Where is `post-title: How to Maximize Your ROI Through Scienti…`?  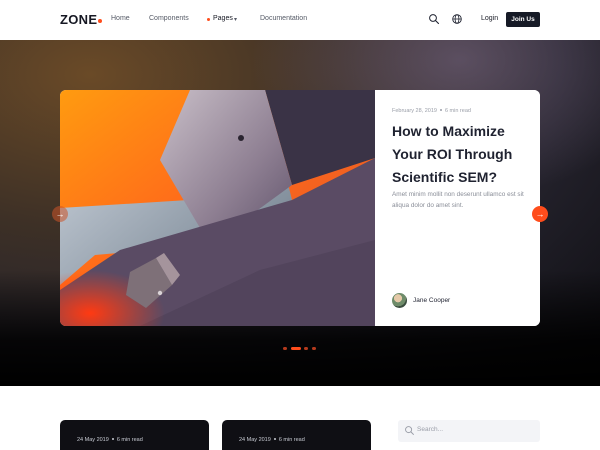 post-title: How to Maximize Your ROI Through Scienti… is located at coordinates (462, 154).